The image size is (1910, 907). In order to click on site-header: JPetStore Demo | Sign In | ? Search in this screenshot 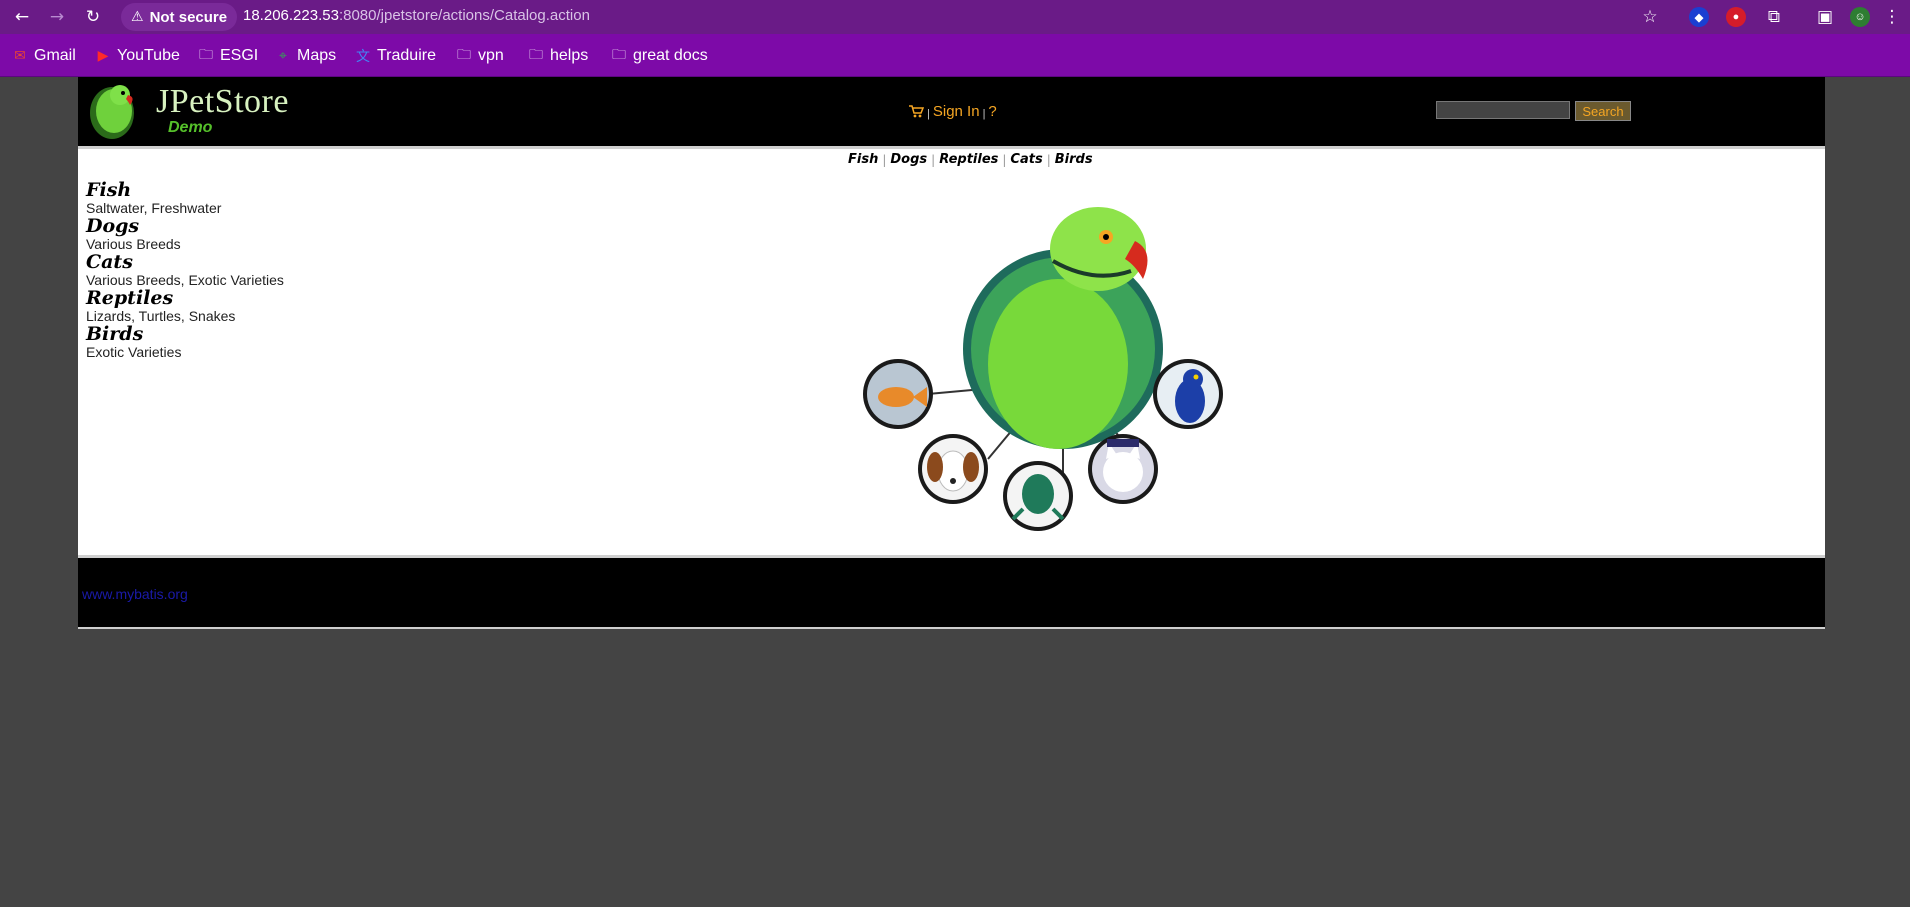, I will do `click(951, 113)`.